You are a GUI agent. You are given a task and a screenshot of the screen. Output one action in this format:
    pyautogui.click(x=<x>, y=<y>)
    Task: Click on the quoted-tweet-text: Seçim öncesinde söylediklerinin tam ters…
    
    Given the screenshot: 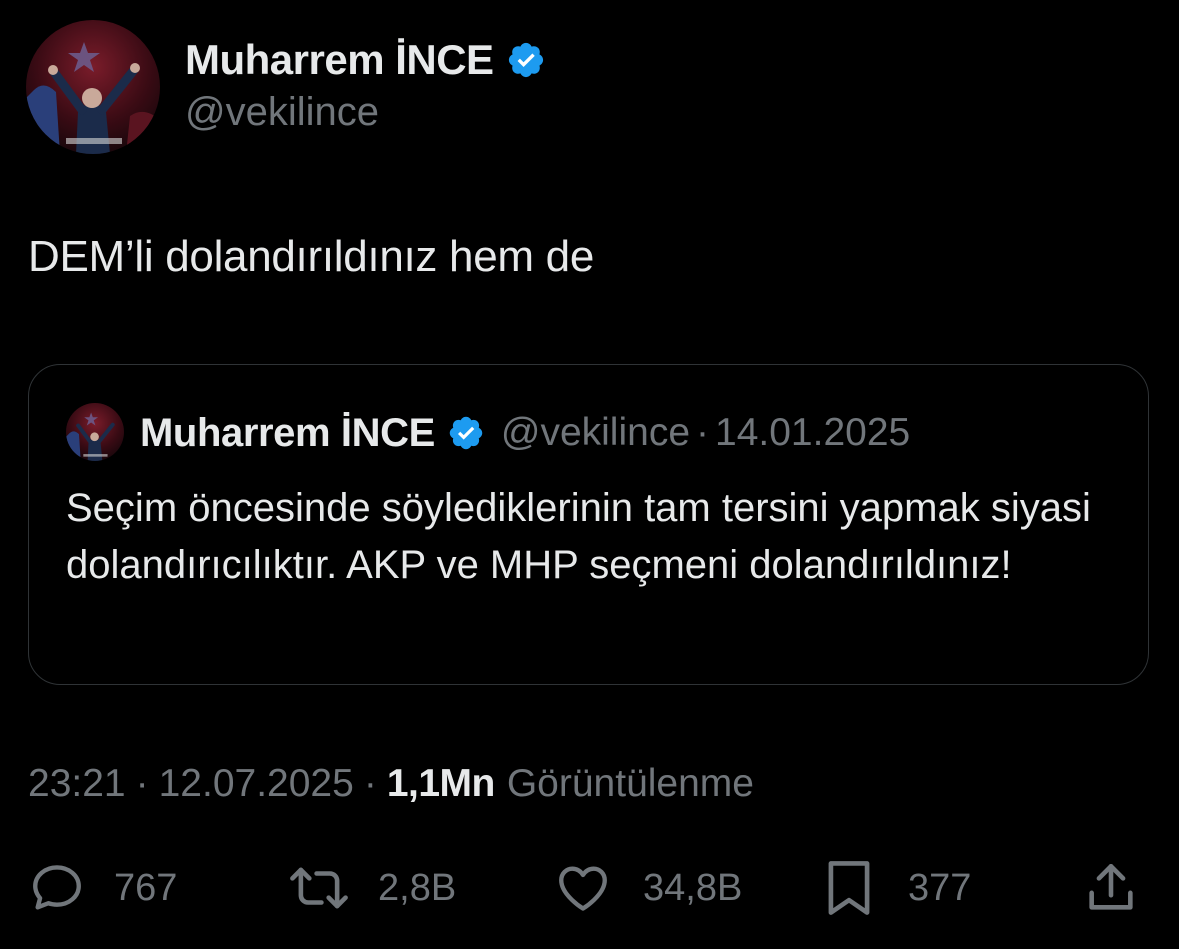 What is the action you would take?
    pyautogui.click(x=578, y=536)
    